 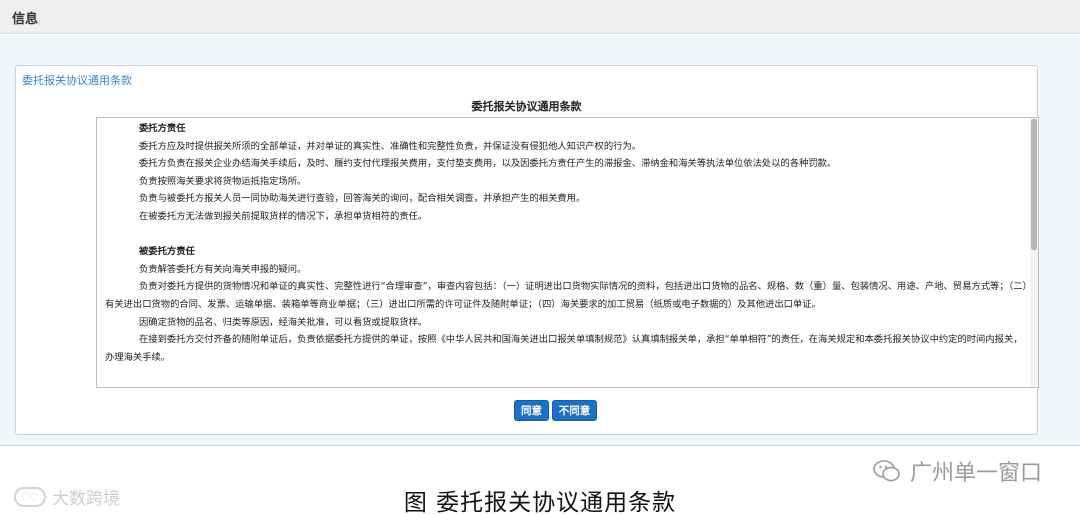 I want to click on figure-caption: 图 委托报关协议通用条款, so click(x=540, y=502).